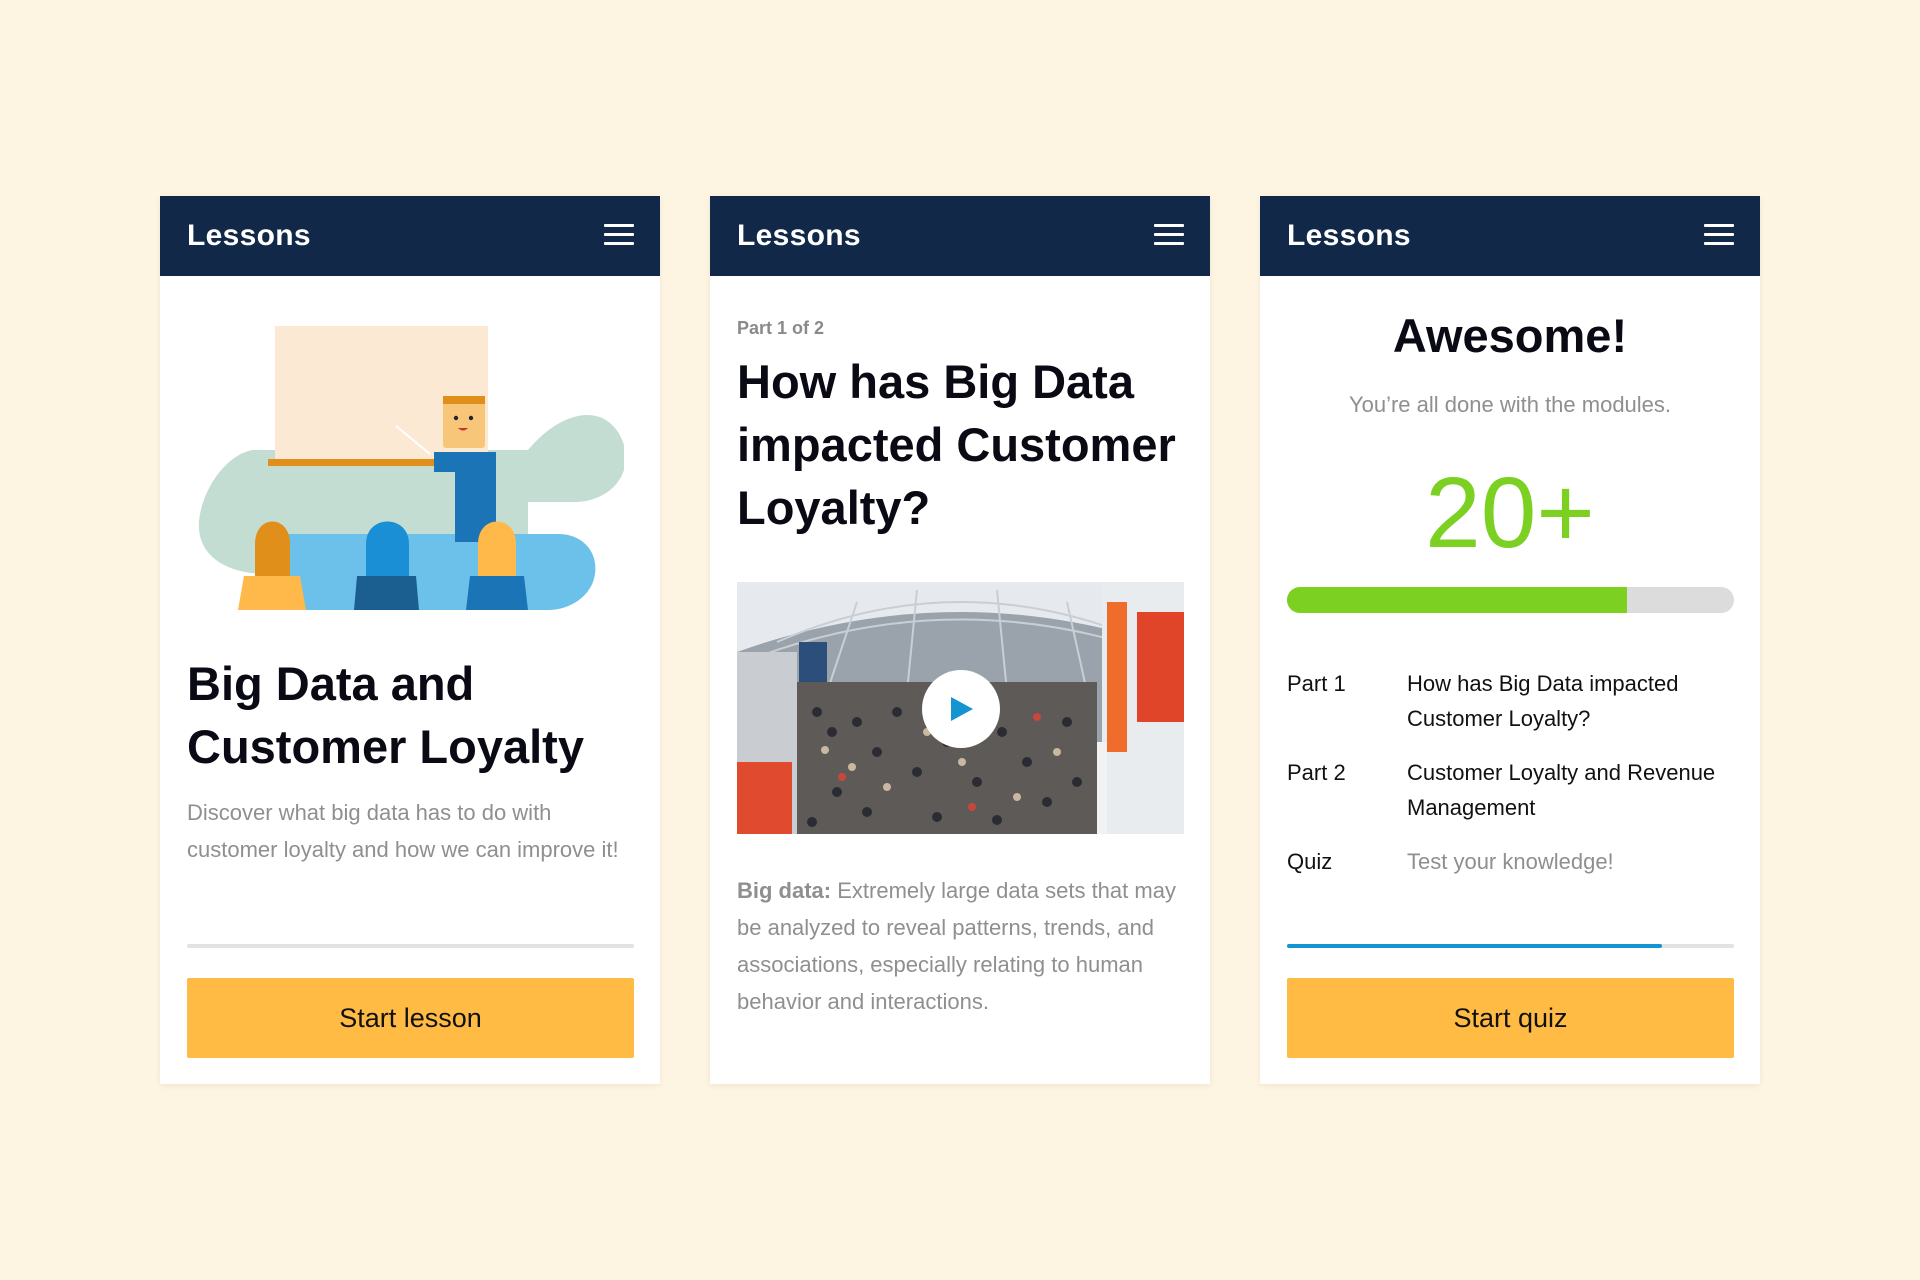 The height and width of the screenshot is (1280, 1920). Describe the element at coordinates (1510, 1018) in the screenshot. I see `start-quiz-button: Start quiz` at that location.